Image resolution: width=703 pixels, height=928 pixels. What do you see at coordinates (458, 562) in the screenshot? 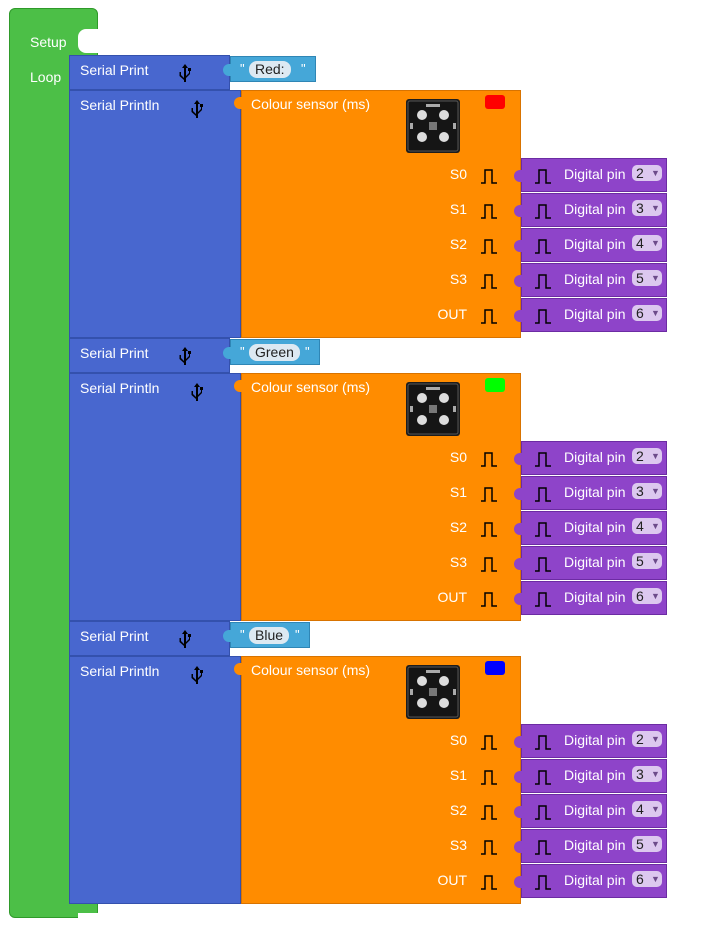
I see `pin-label-s3: S3` at bounding box center [458, 562].